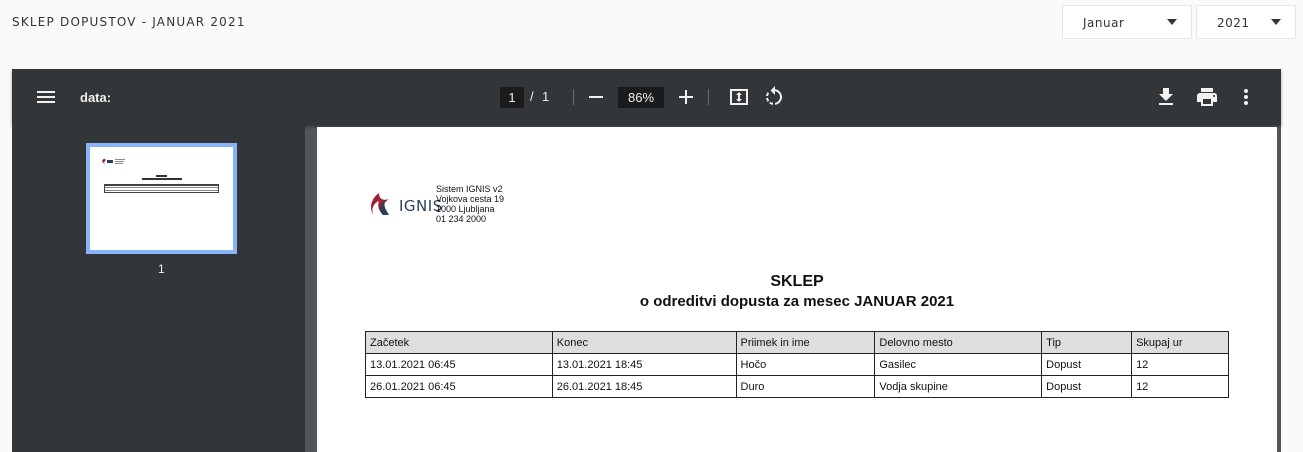 The image size is (1303, 452). What do you see at coordinates (459, 386) in the screenshot?
I see `table-cell: 26.01.2021 06:45` at bounding box center [459, 386].